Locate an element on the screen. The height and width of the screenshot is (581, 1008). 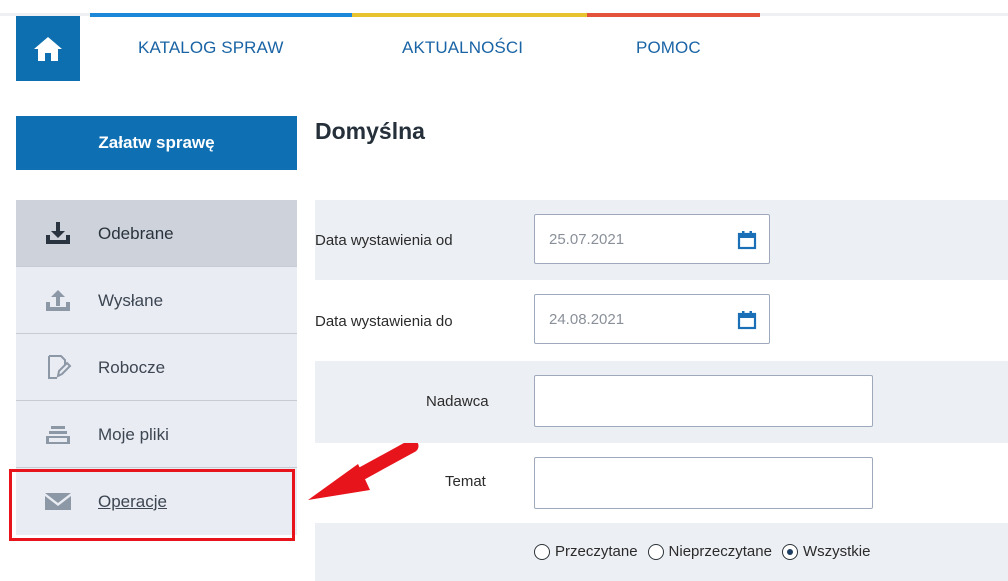
date-to-label: Data wystawienia do is located at coordinates (384, 321).